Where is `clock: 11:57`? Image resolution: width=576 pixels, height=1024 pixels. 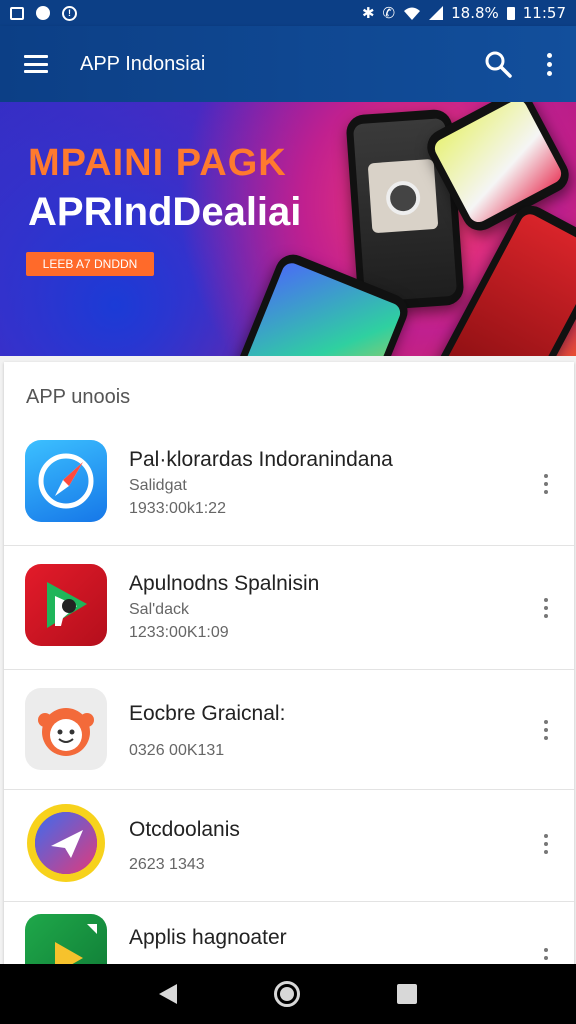 clock: 11:57 is located at coordinates (544, 13).